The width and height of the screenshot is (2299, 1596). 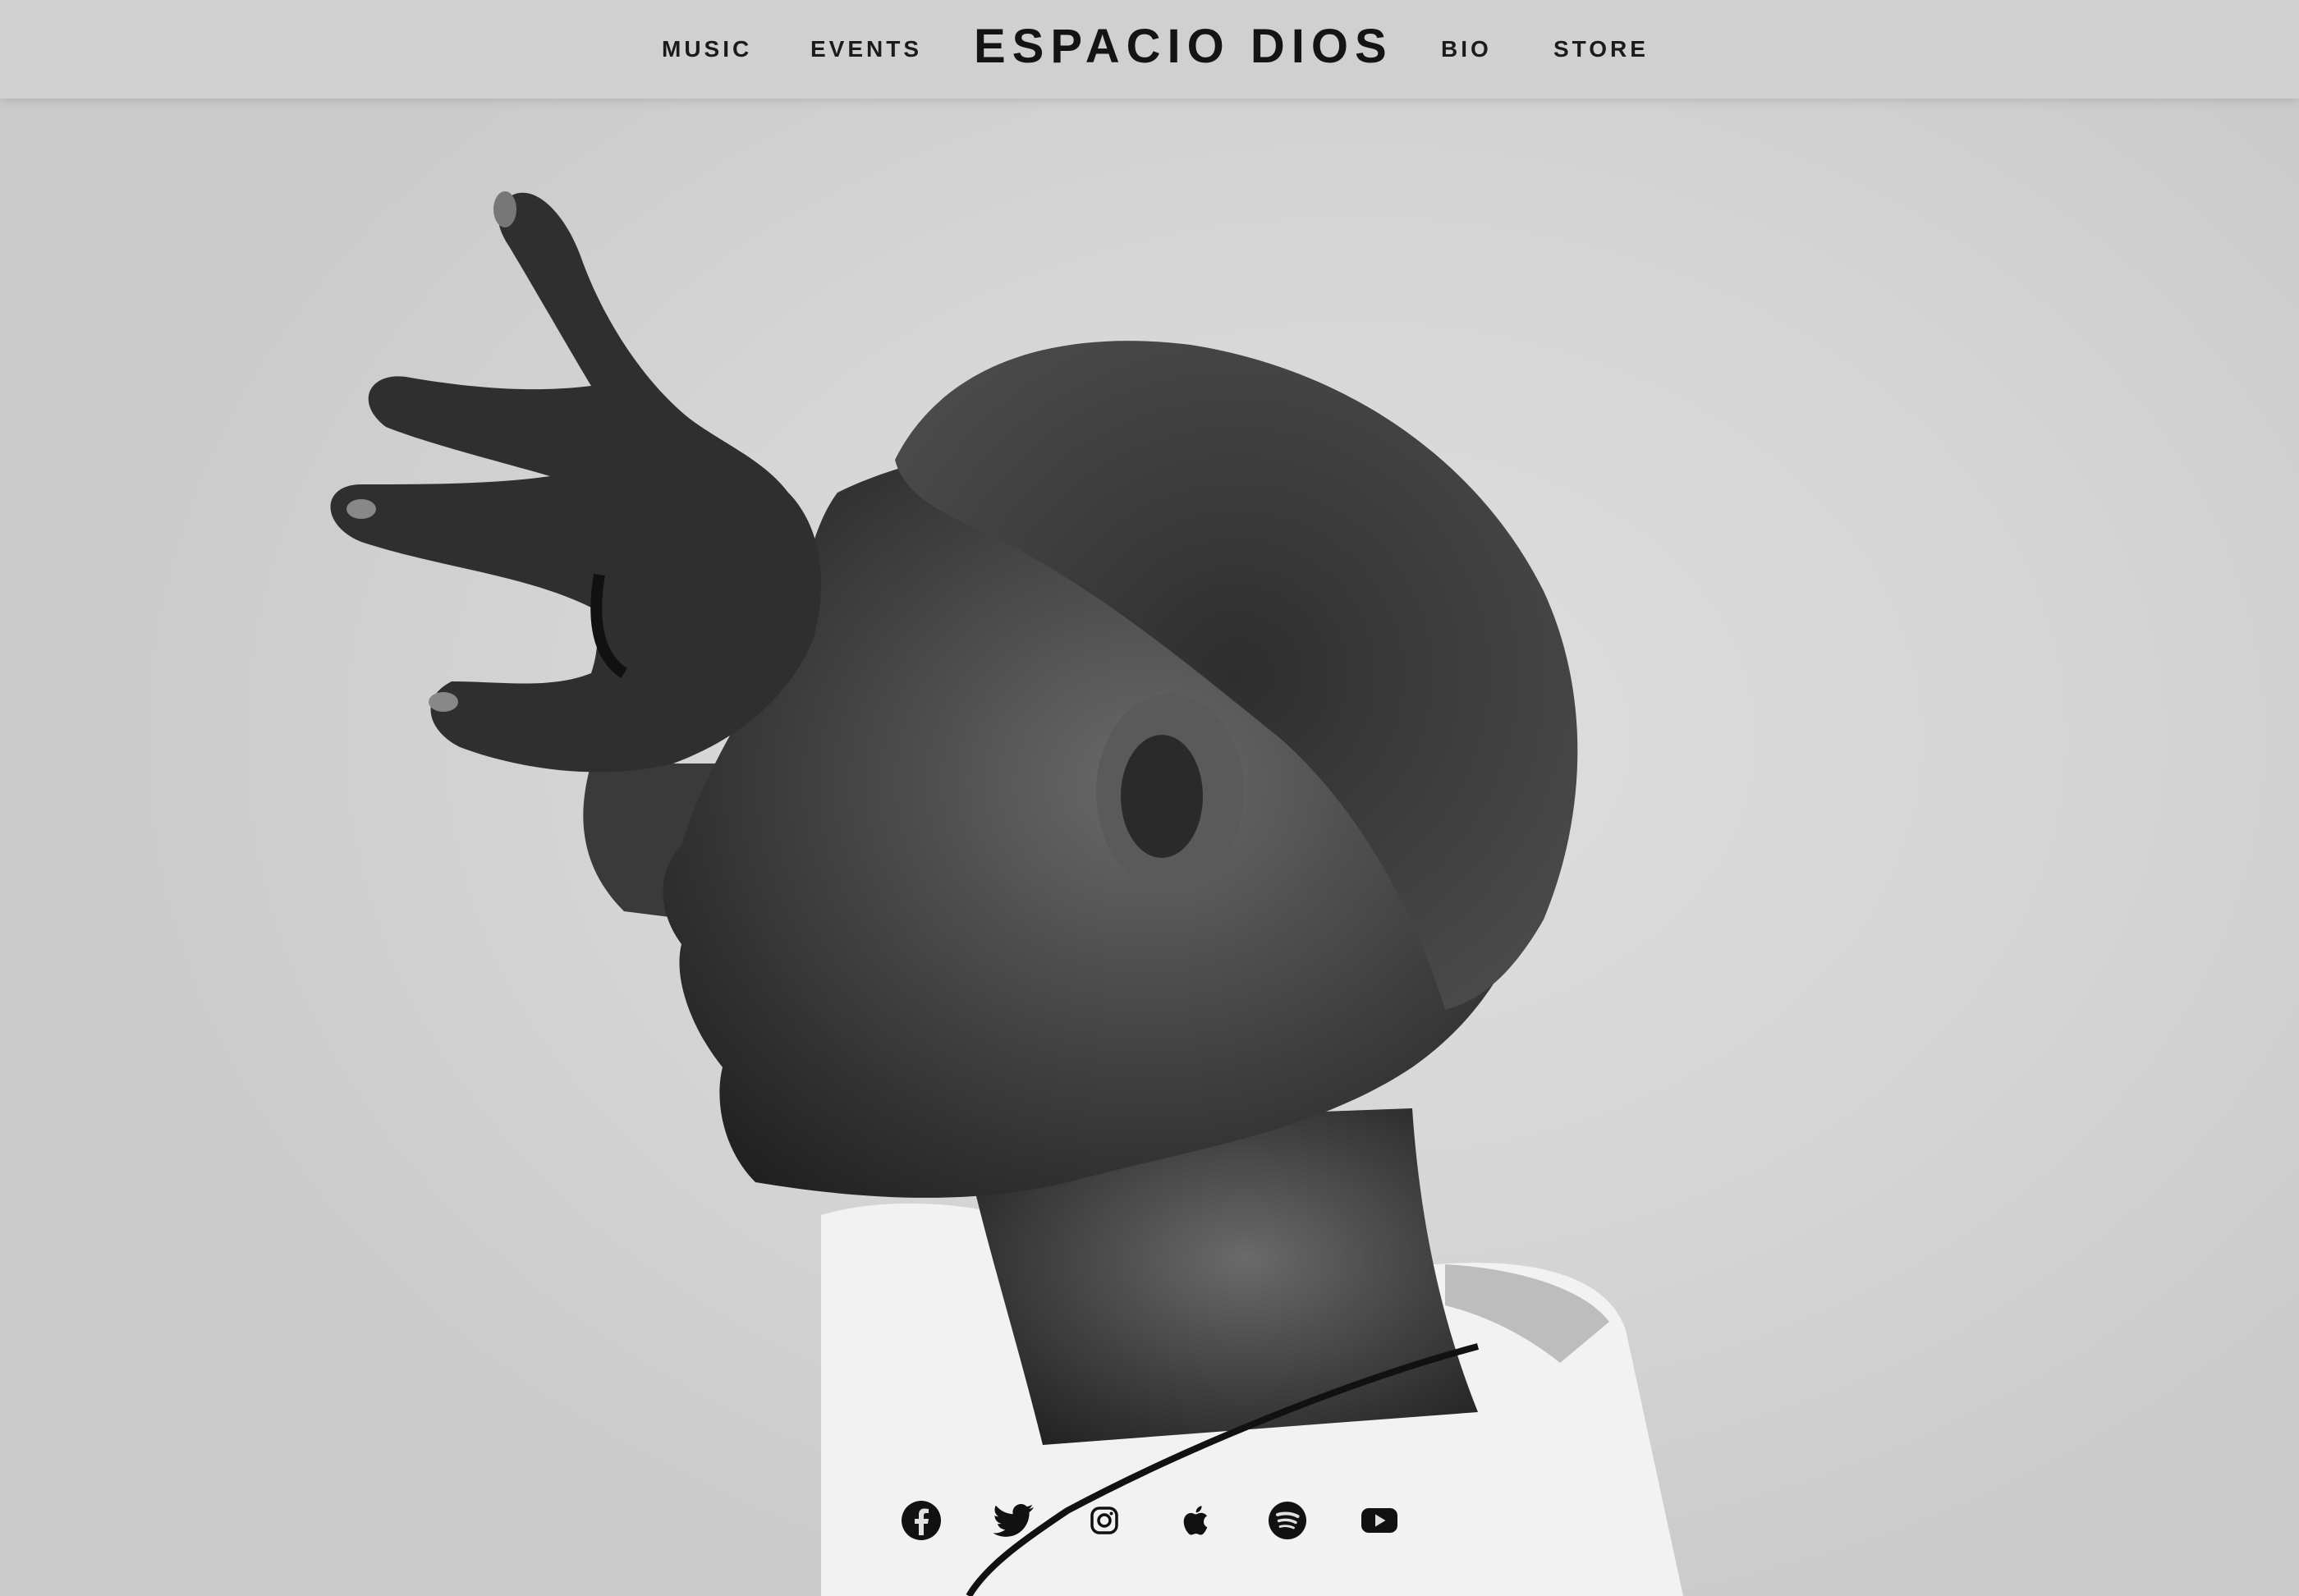 What do you see at coordinates (1013, 1520) in the screenshot?
I see `twitter-icon` at bounding box center [1013, 1520].